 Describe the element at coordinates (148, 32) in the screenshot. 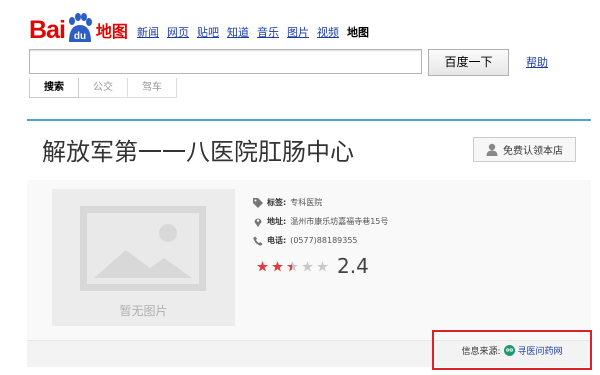

I see `nav-news: 新闻` at that location.